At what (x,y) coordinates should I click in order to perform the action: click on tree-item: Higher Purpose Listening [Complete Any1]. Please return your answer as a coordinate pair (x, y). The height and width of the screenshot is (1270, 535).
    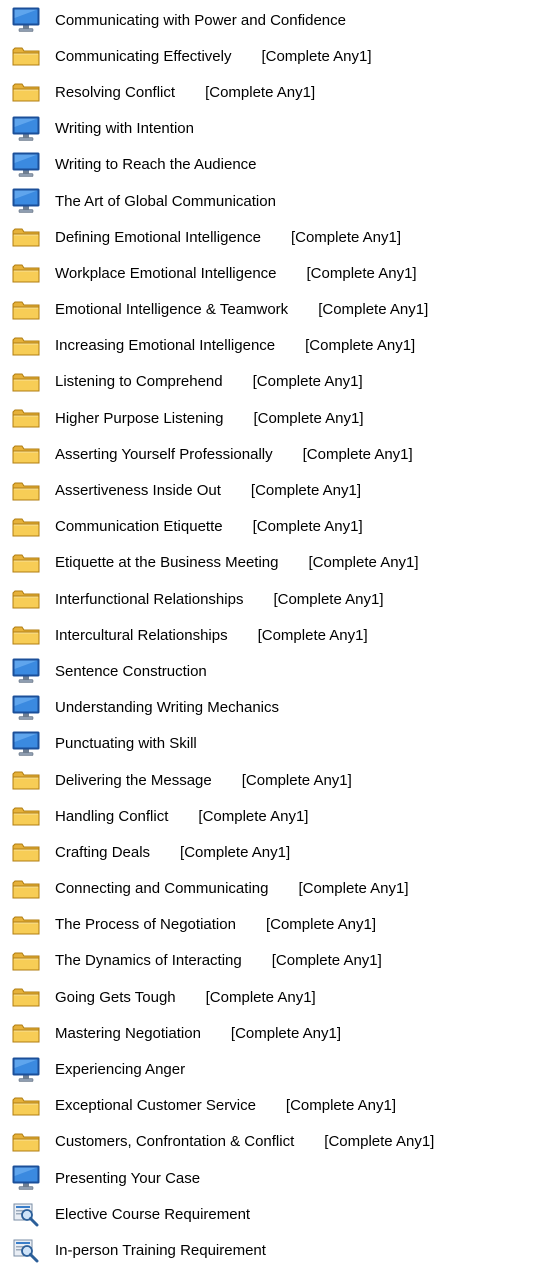
    Looking at the image, I should click on (267, 418).